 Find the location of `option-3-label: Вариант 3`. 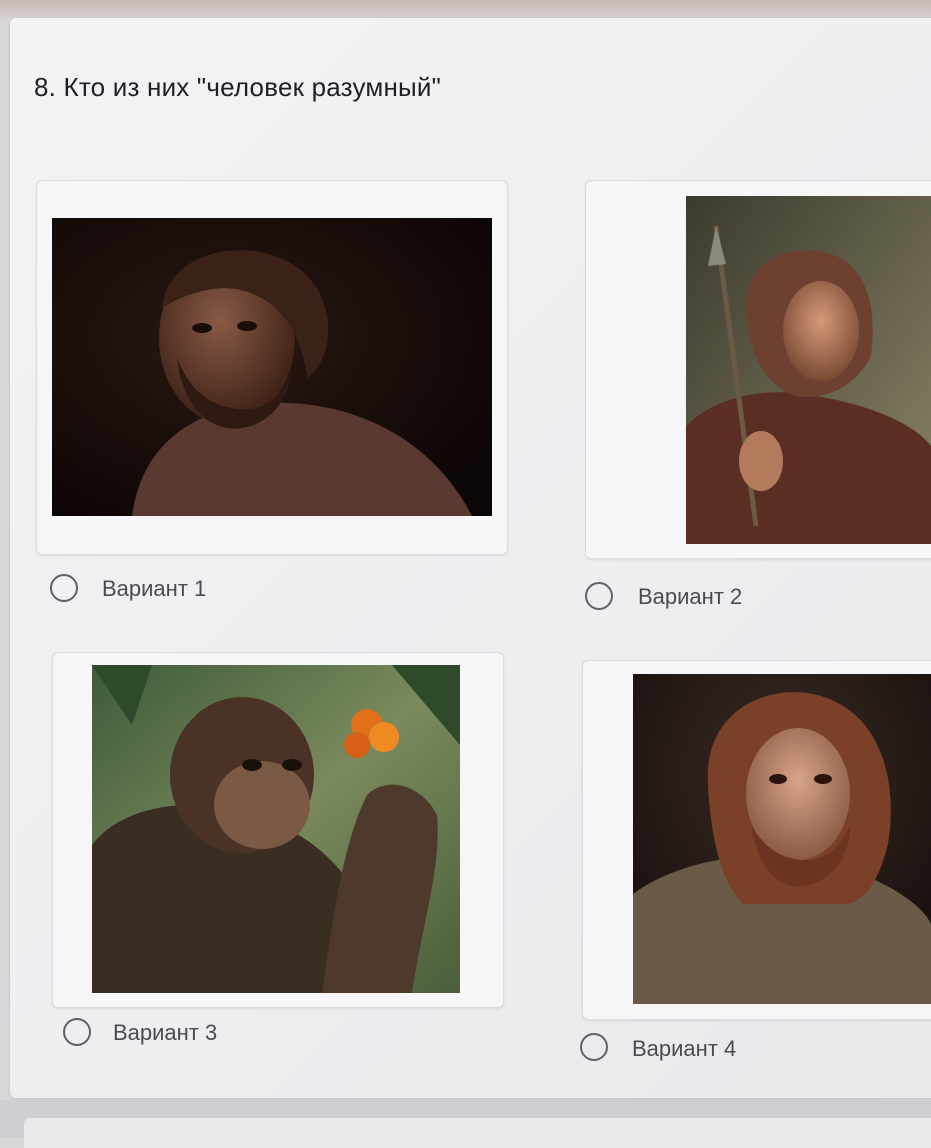

option-3-label: Вариант 3 is located at coordinates (165, 1033).